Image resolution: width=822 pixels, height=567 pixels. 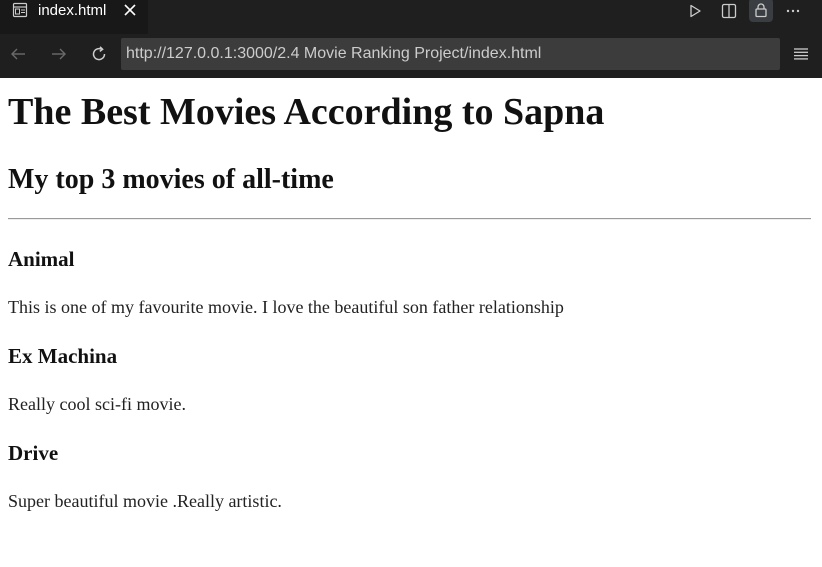 What do you see at coordinates (729, 11) in the screenshot?
I see `split-editor-icon` at bounding box center [729, 11].